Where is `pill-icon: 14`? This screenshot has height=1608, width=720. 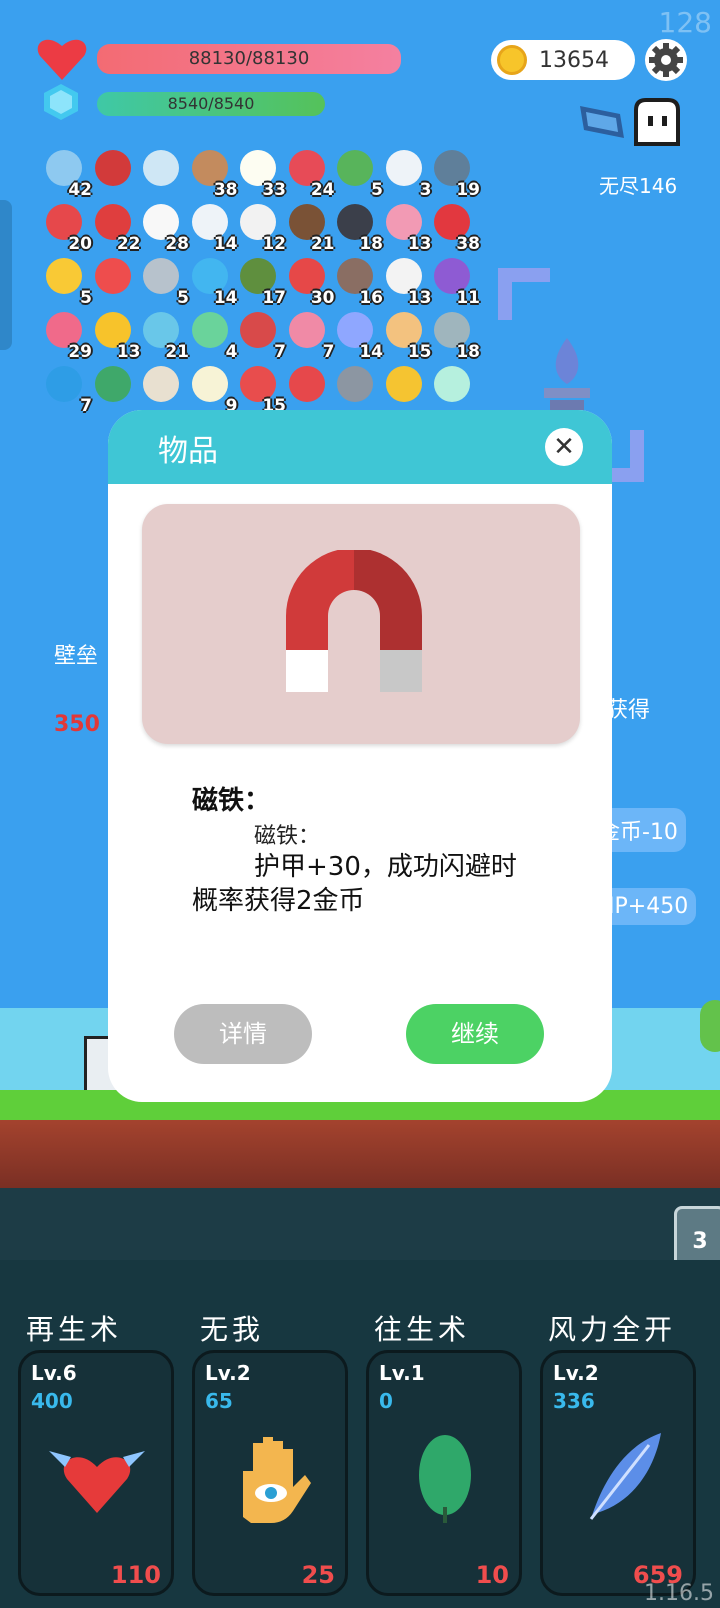
pill-icon: 14 is located at coordinates (358, 336).